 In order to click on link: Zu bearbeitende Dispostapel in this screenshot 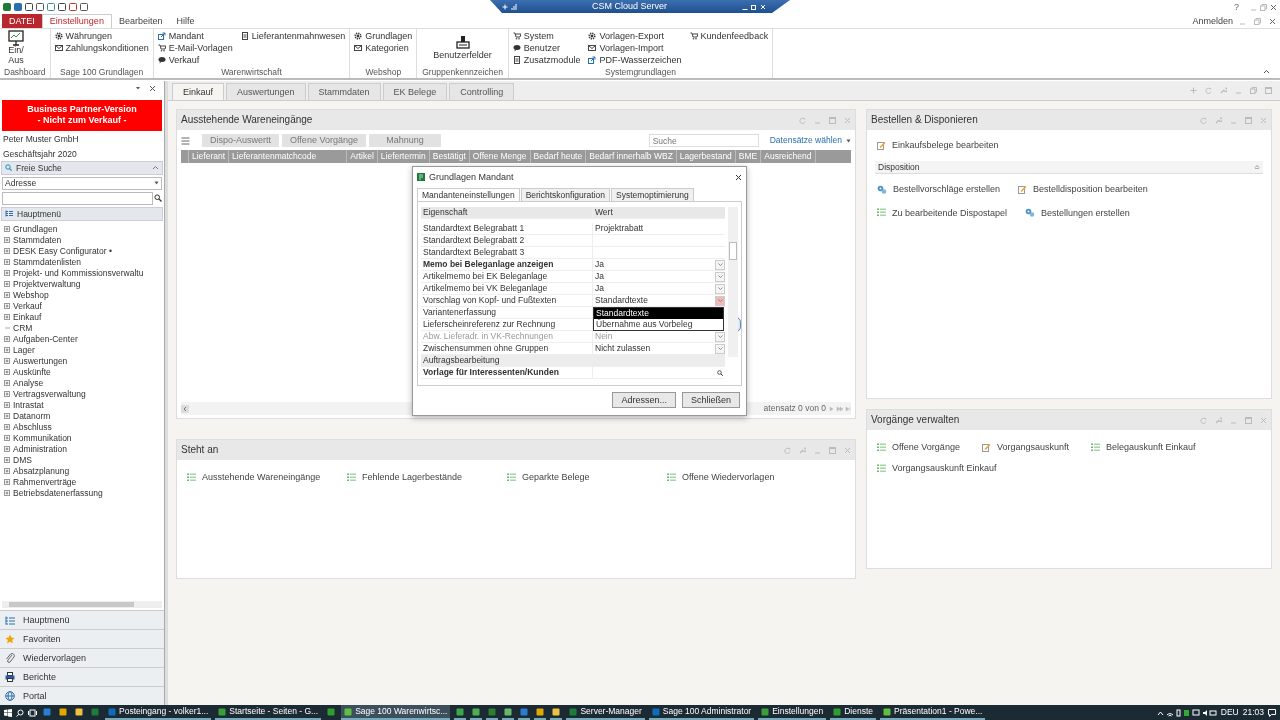, I will do `click(942, 213)`.